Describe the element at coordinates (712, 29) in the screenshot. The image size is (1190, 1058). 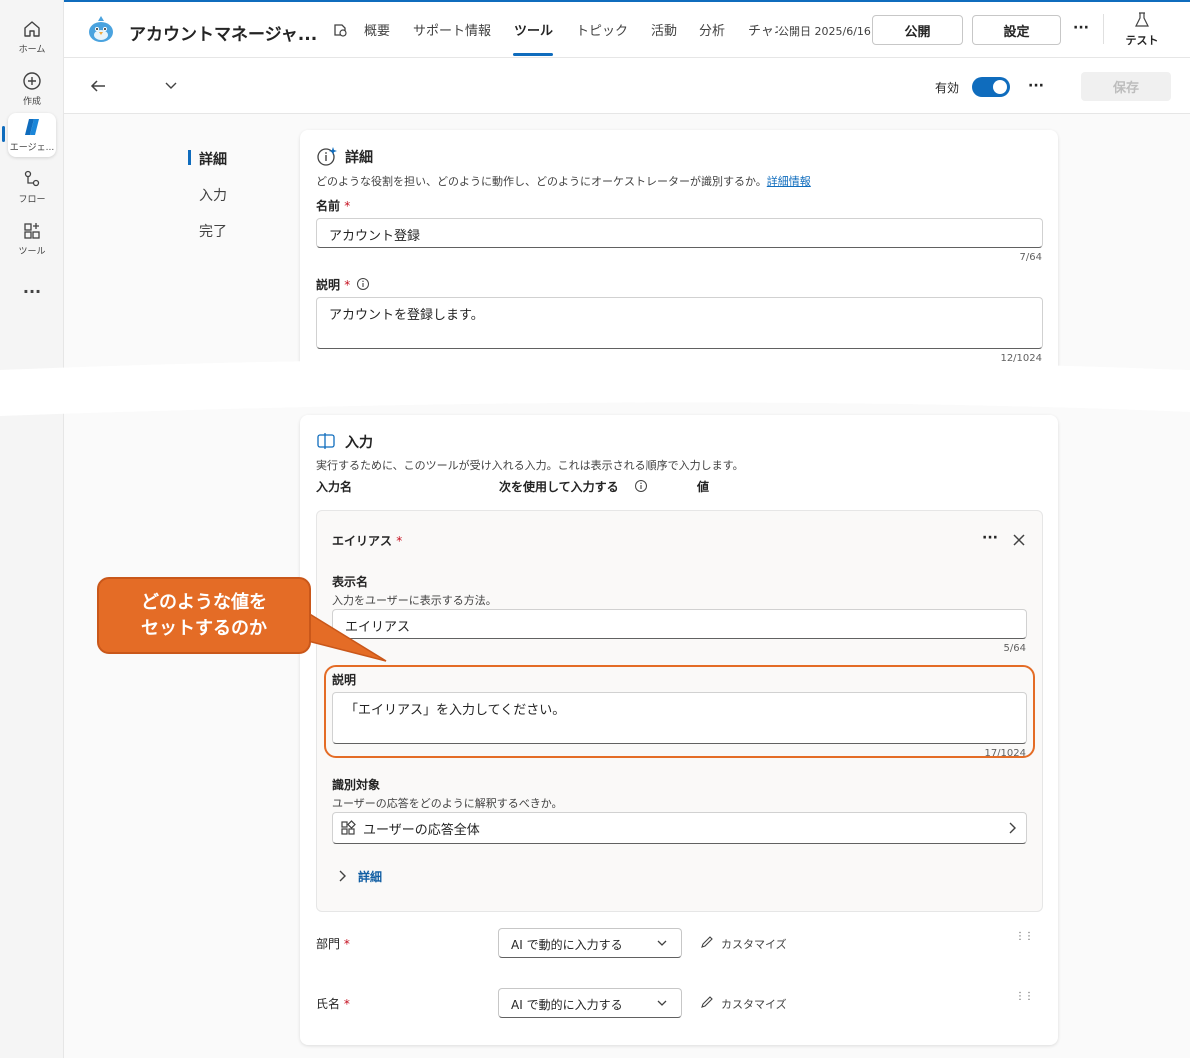
I see `tab-analytics: 分析` at that location.